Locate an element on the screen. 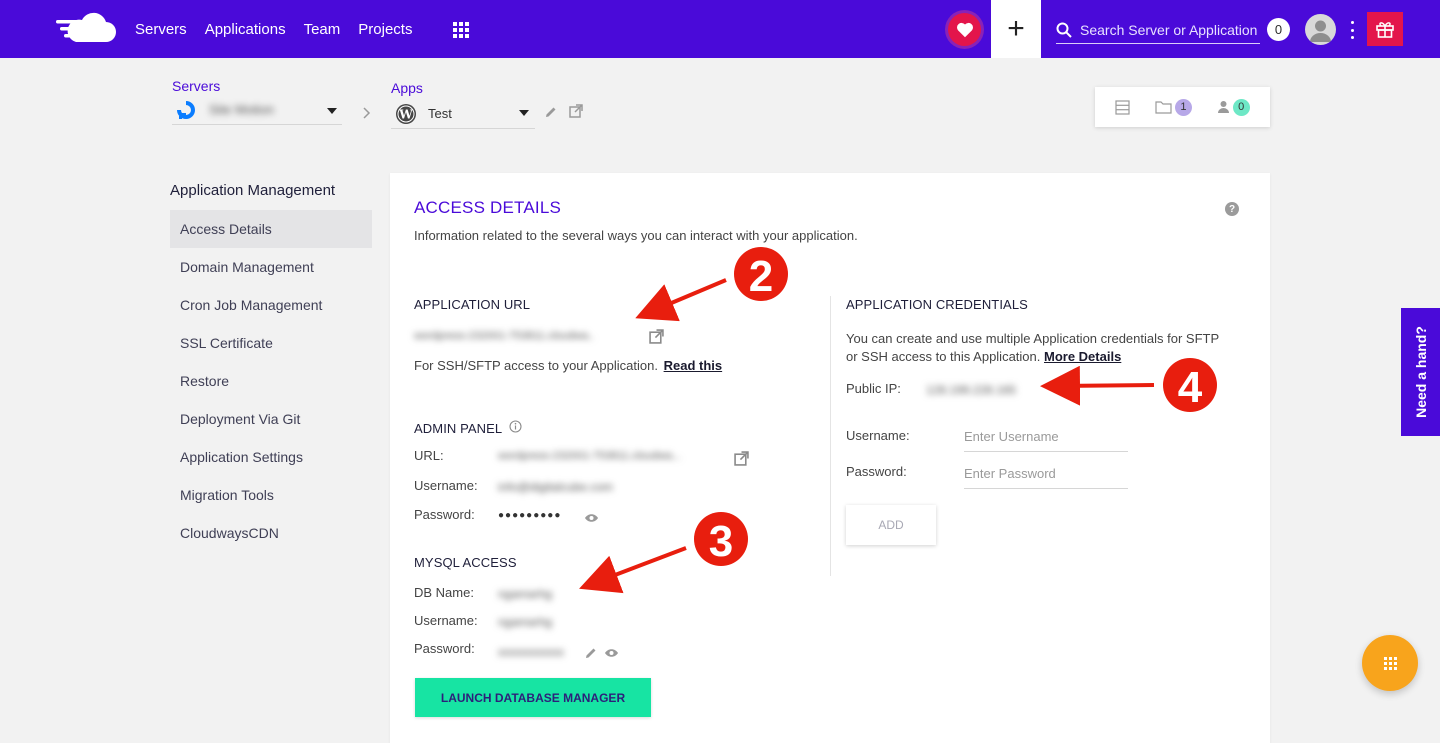  need-a-hand-label: Need a hand? is located at coordinates (1420, 372).